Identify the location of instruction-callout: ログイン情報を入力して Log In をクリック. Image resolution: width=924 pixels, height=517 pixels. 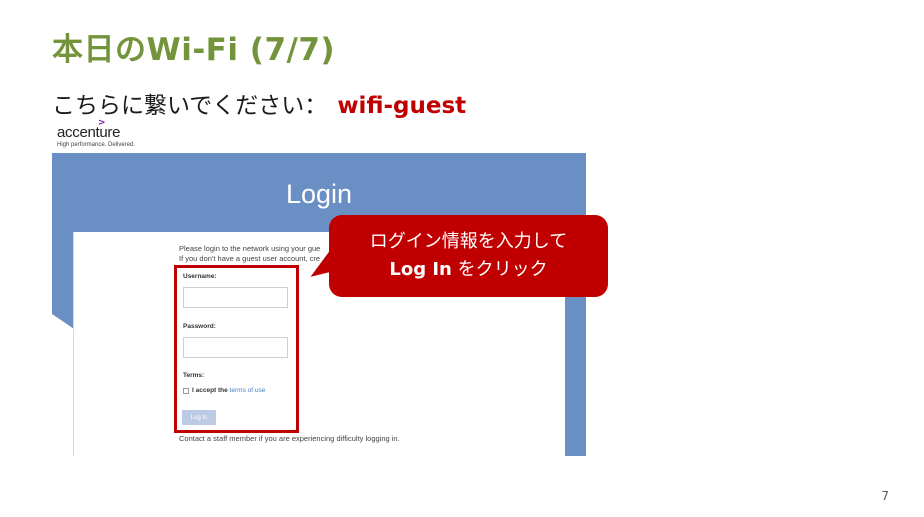
(456, 256).